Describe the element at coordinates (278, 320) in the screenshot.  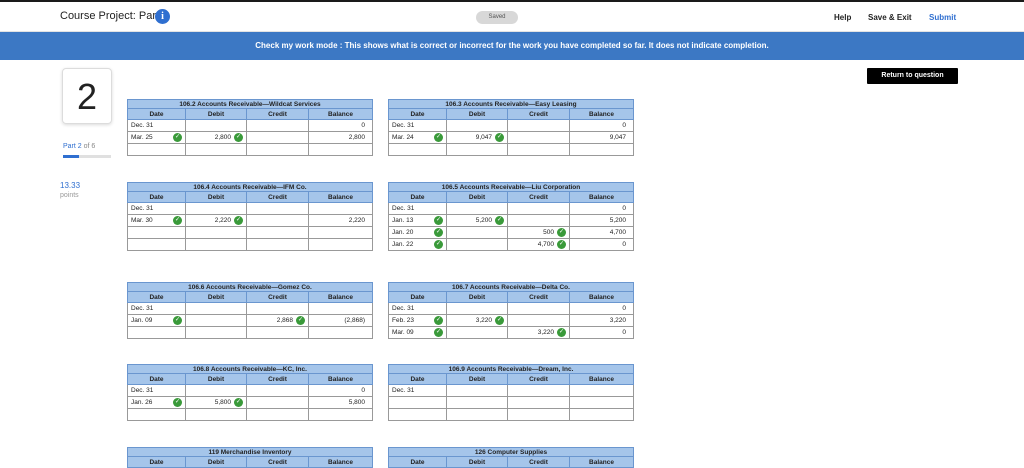
I see `ledger-cell-credit: 2,868 ✓` at that location.